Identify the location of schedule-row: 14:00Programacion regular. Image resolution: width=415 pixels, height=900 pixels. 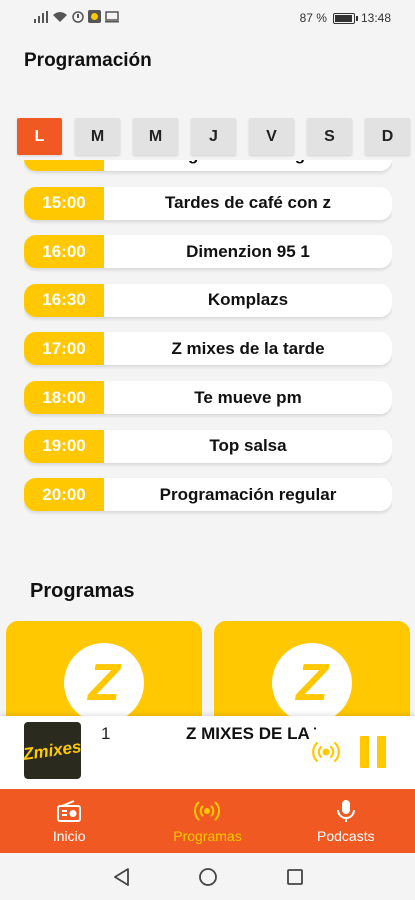
(208, 165).